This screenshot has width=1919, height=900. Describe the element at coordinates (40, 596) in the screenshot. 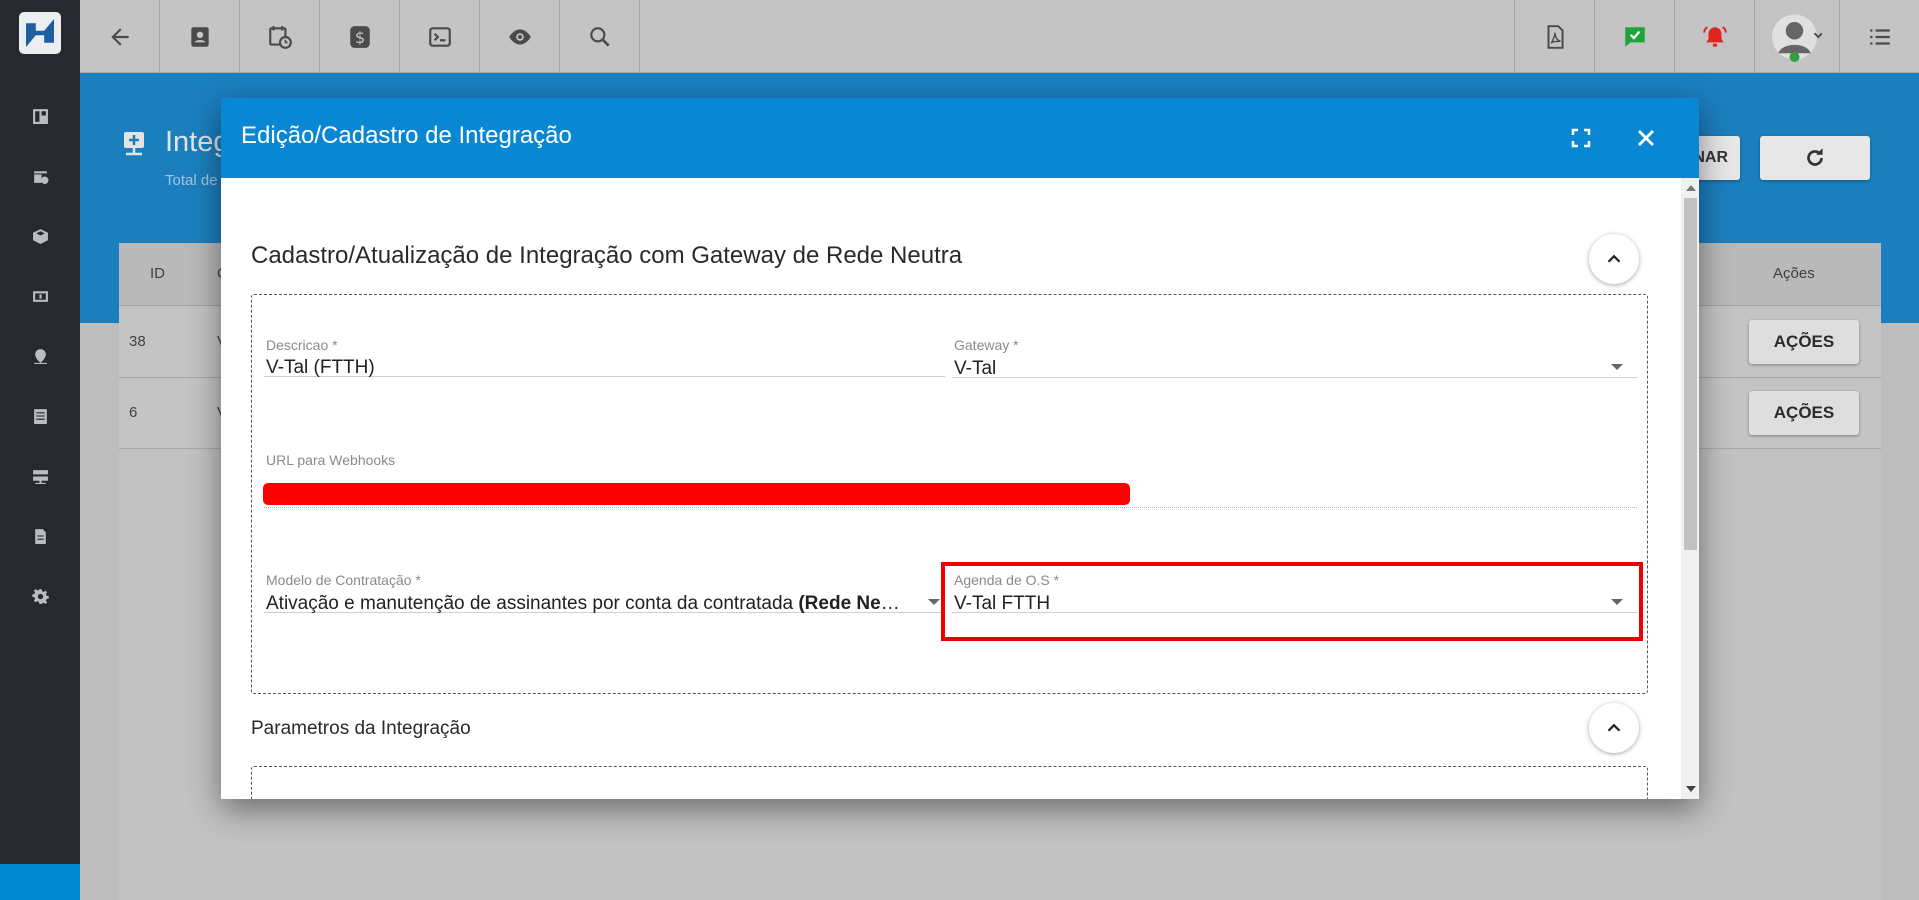

I see `gear-icon` at that location.